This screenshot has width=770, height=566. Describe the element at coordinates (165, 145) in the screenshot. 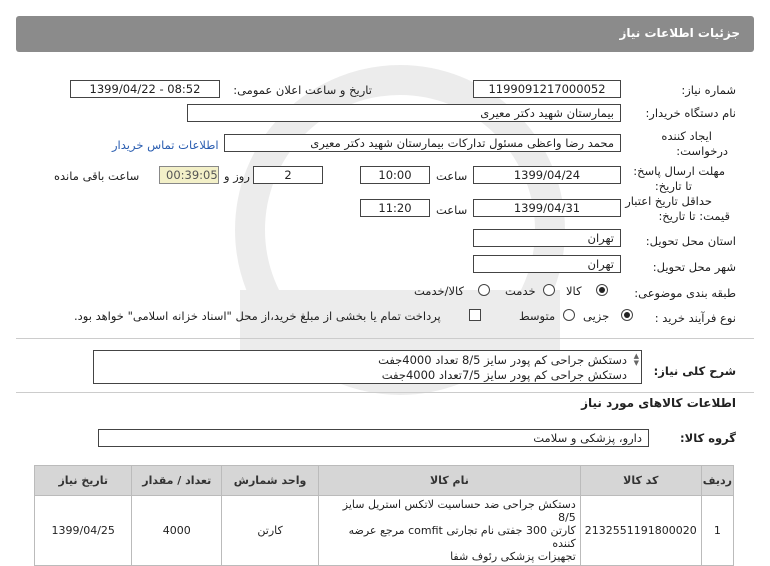

I see `contact-buyer-link: اطلاعات تماس خریدار` at that location.